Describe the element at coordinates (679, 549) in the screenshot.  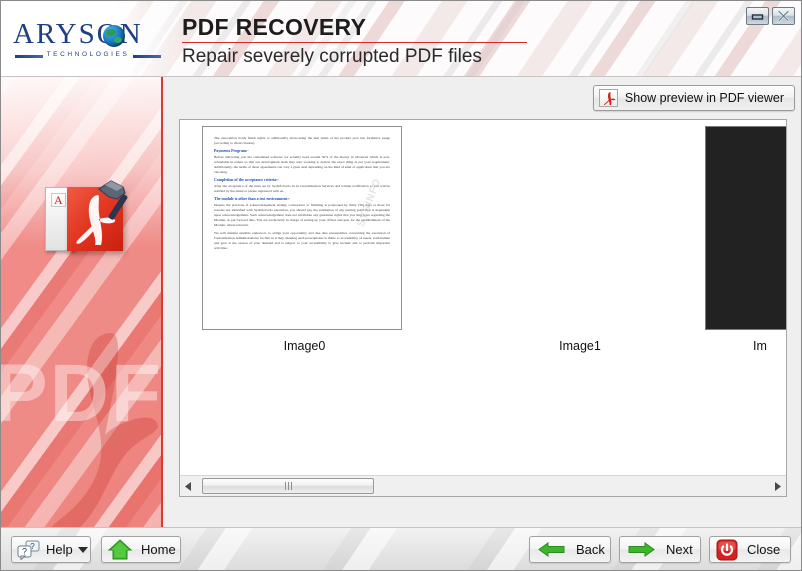
I see `next-label: Next` at that location.